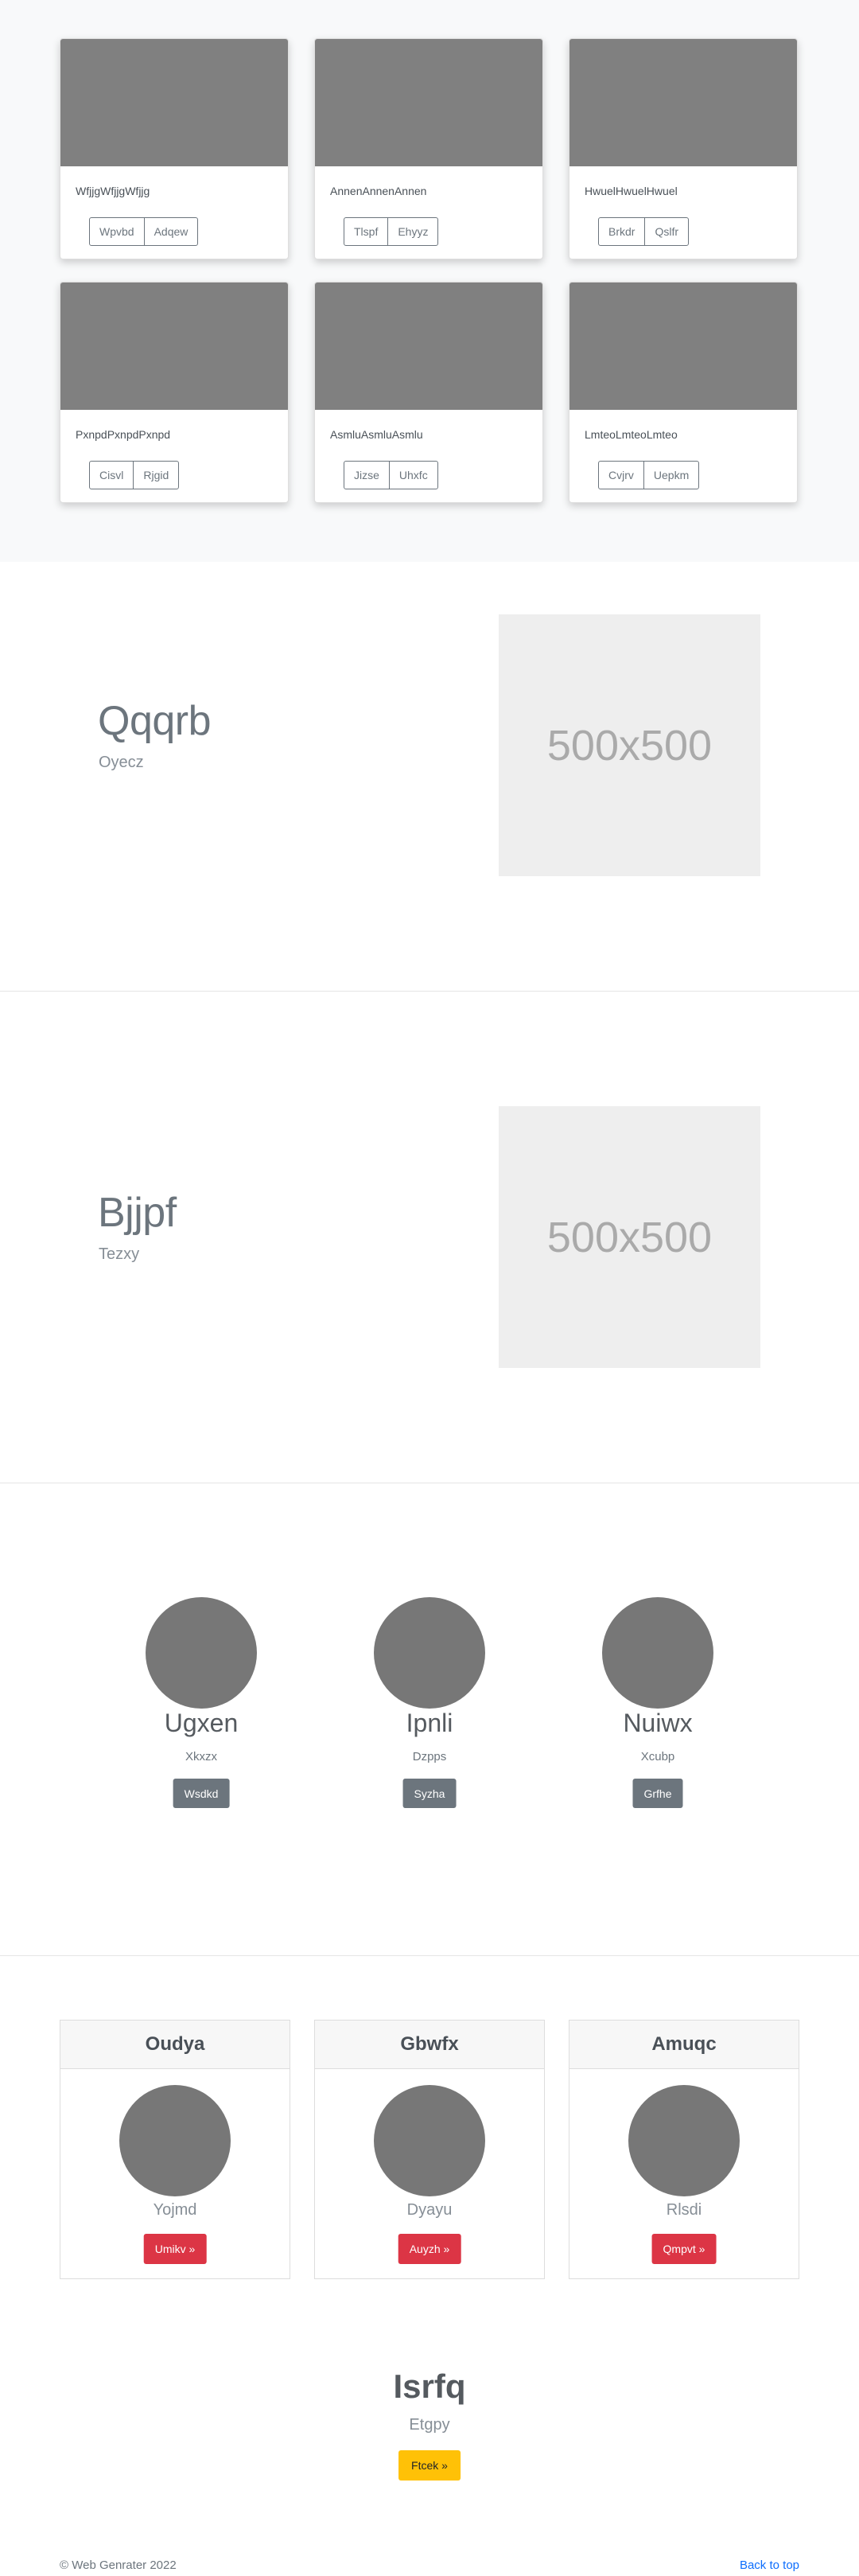  I want to click on card-button-first: Wpvbd, so click(117, 231).